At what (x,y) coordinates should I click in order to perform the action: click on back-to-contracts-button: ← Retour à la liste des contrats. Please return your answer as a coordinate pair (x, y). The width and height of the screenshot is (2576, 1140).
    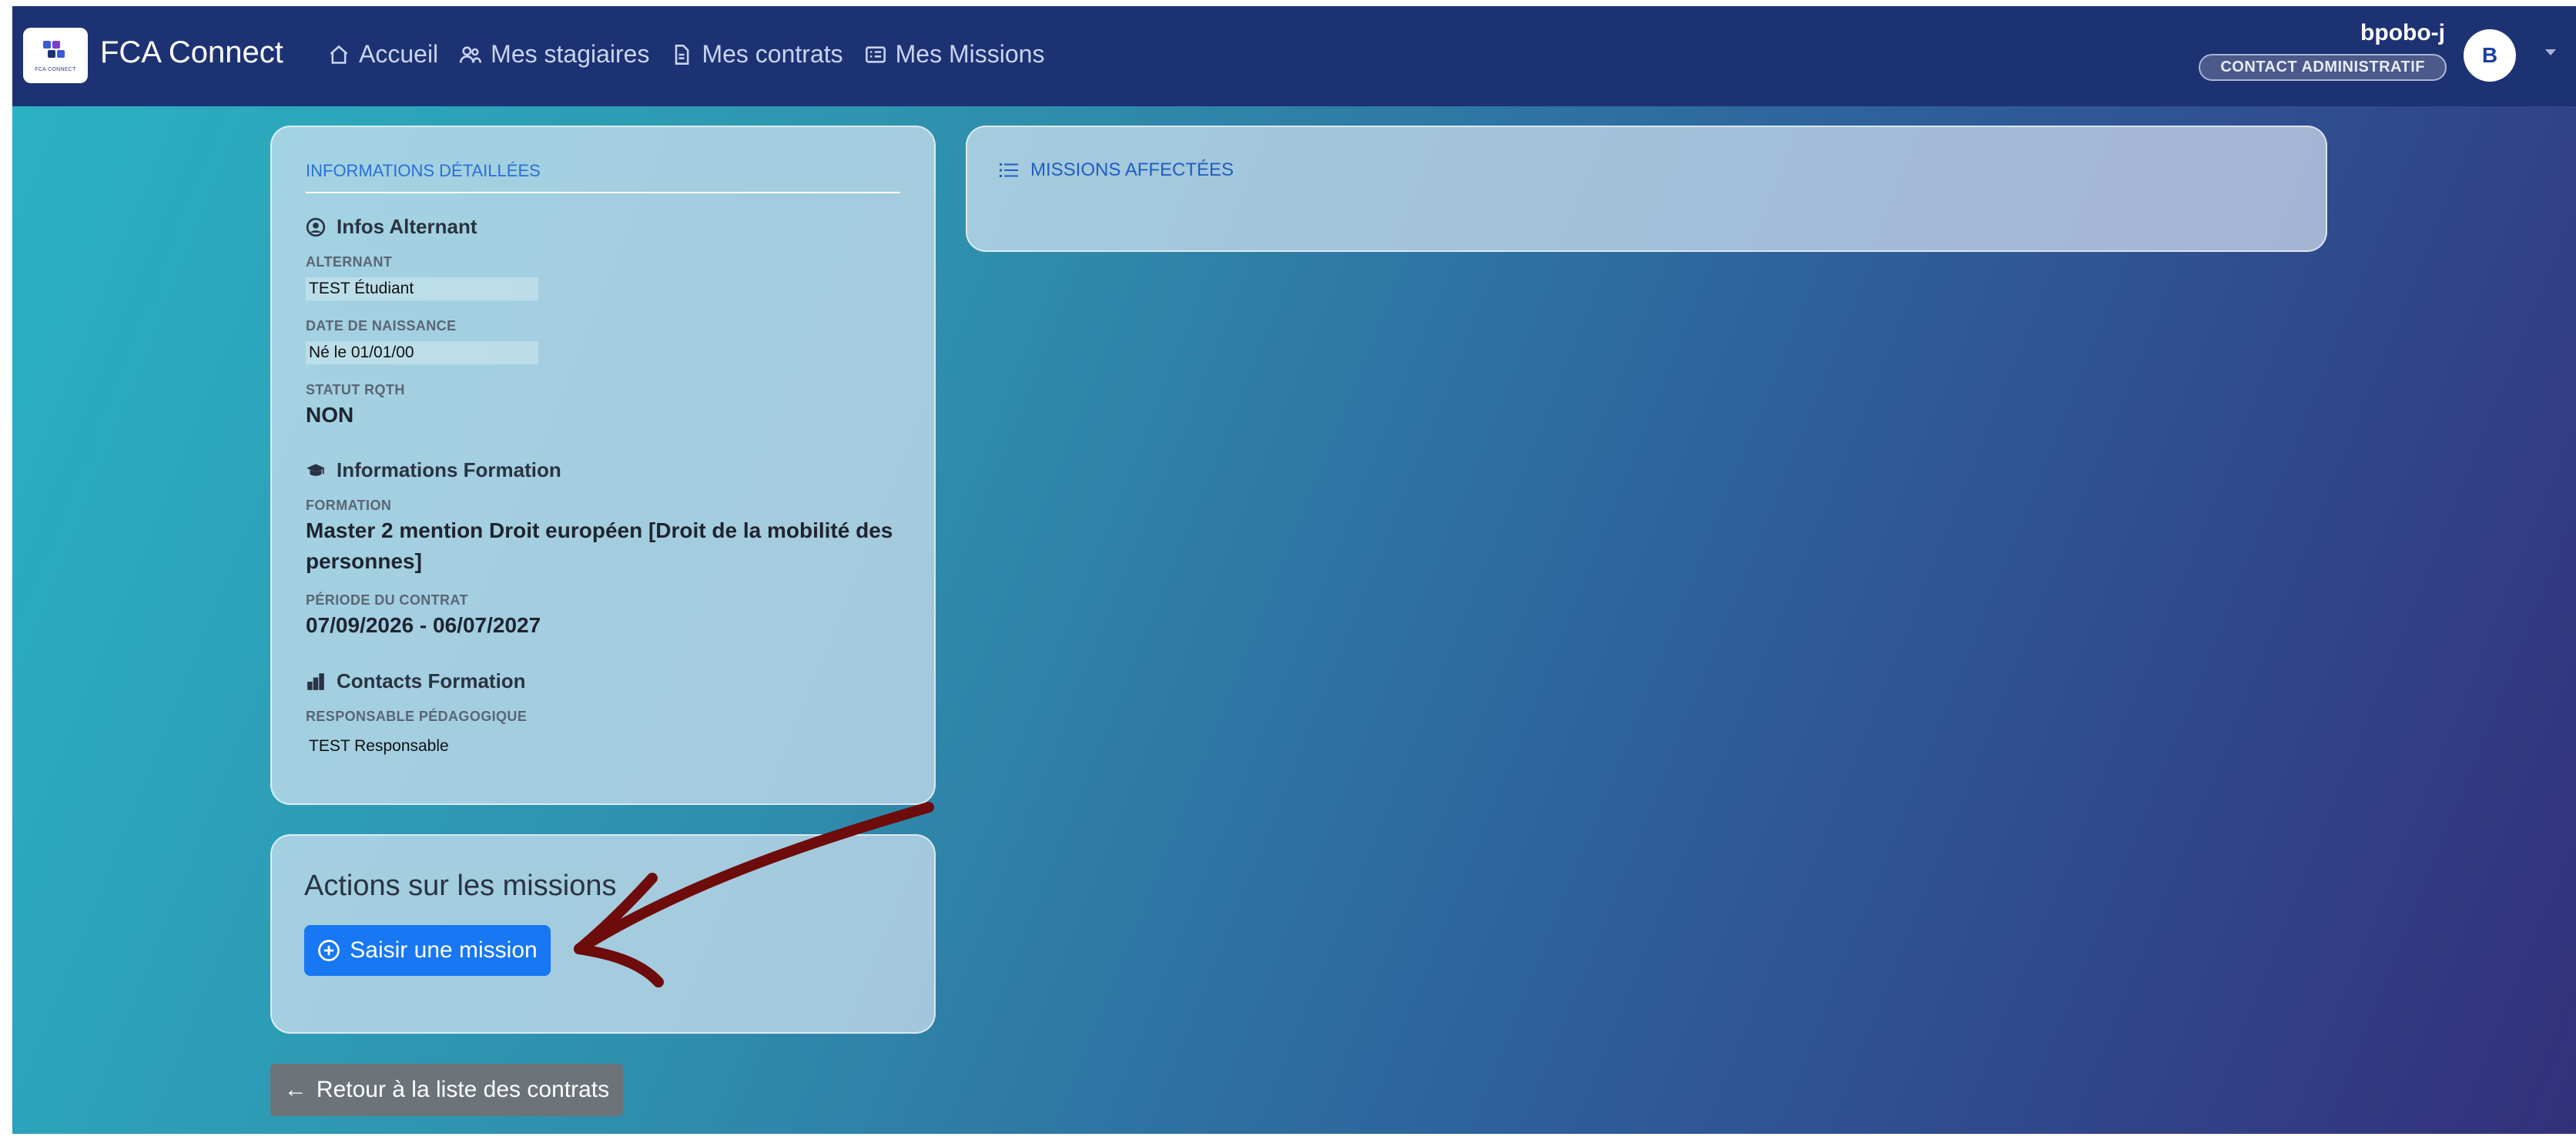
    Looking at the image, I should click on (446, 1090).